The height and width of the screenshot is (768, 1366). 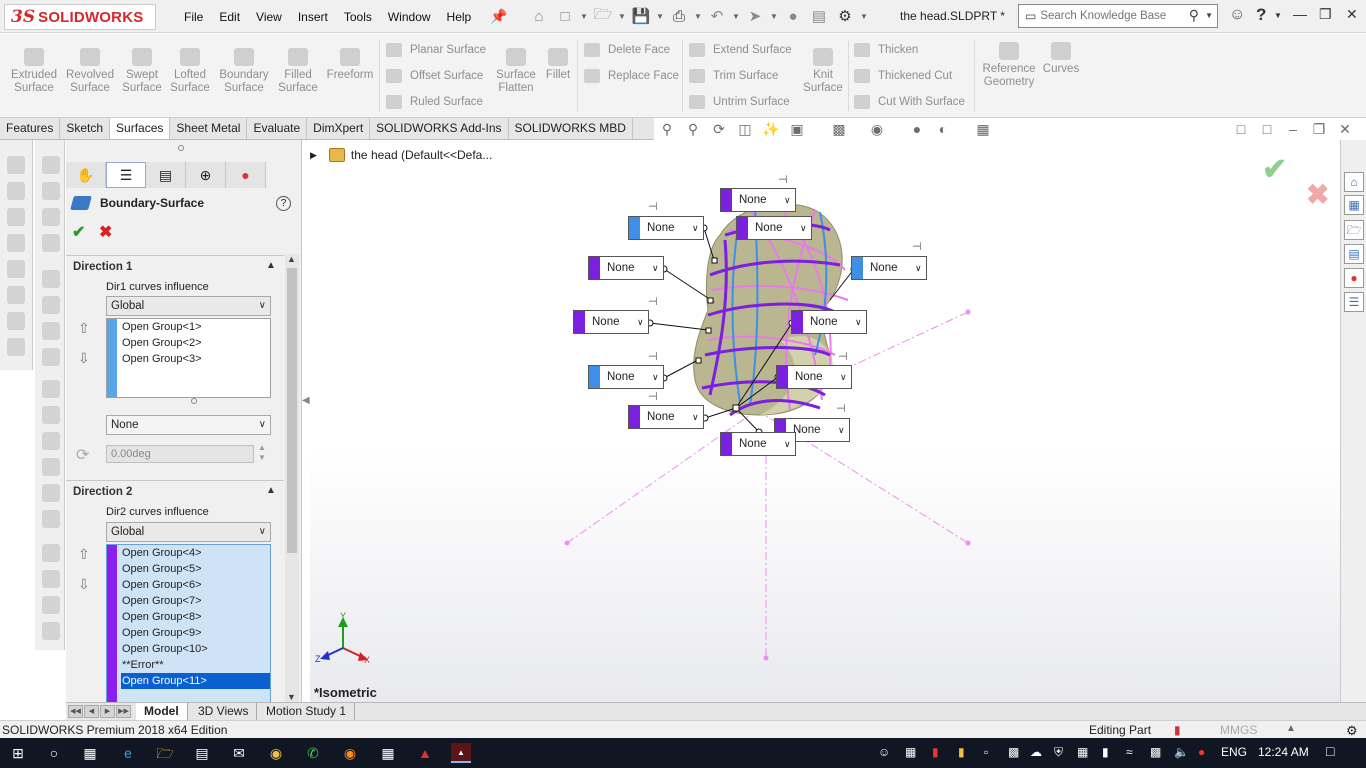 I want to click on status-units: MMGS, so click(x=1238, y=730).